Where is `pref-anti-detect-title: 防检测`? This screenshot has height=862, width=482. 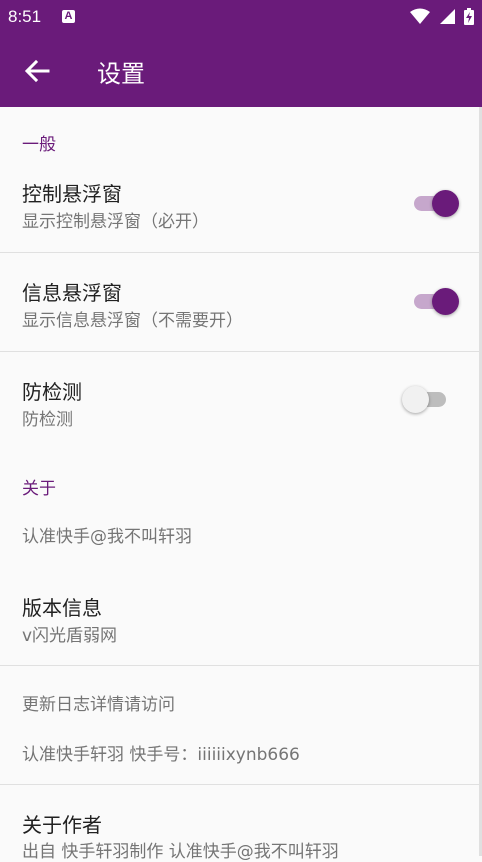 pref-anti-detect-title: 防检测 is located at coordinates (52, 392).